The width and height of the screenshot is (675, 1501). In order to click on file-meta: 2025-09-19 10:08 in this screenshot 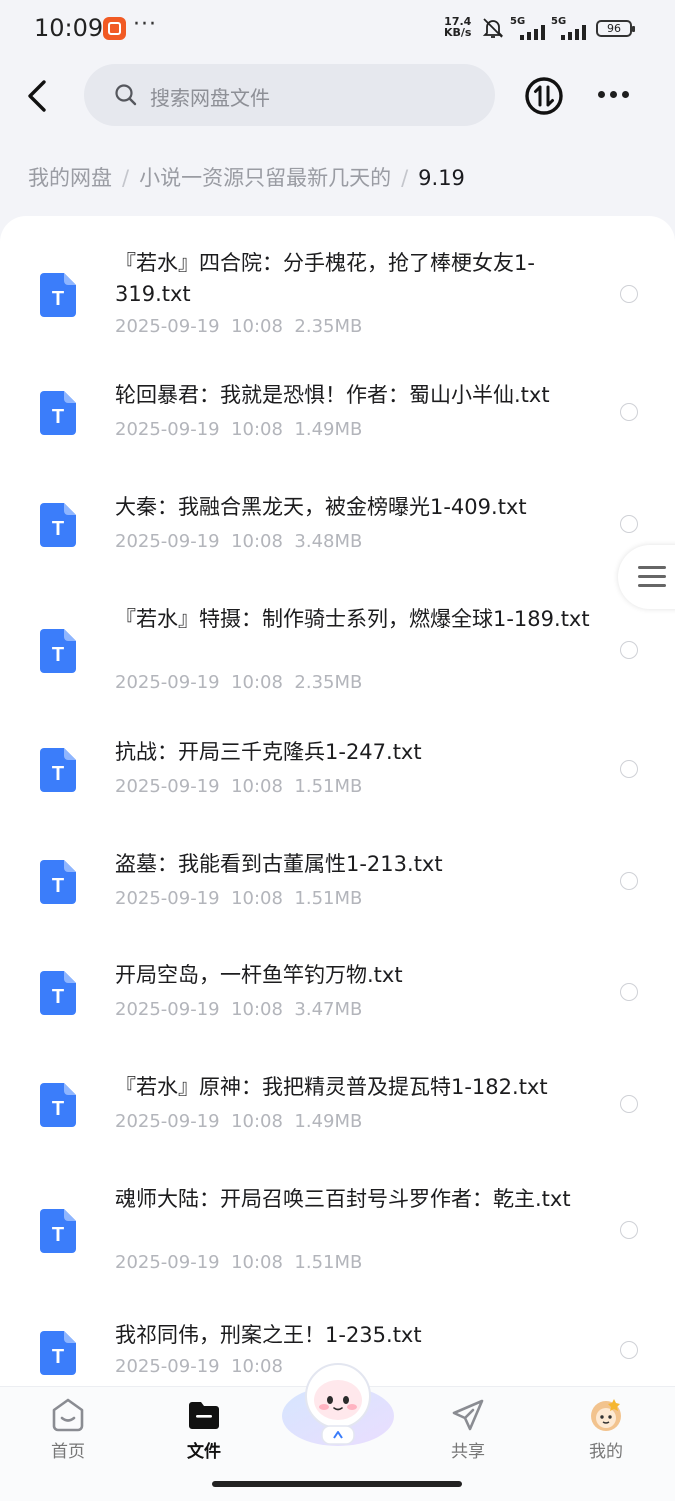, I will do `click(199, 1366)`.